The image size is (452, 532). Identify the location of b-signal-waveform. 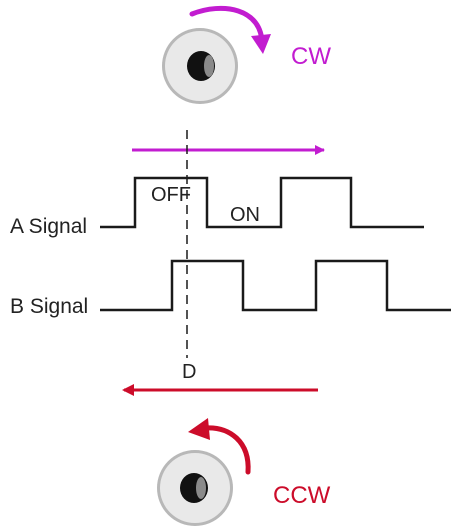
(275, 285).